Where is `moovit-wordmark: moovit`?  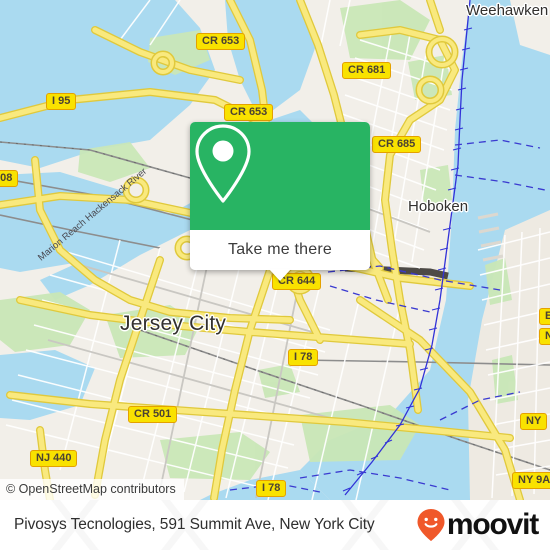 moovit-wordmark: moovit is located at coordinates (492, 524).